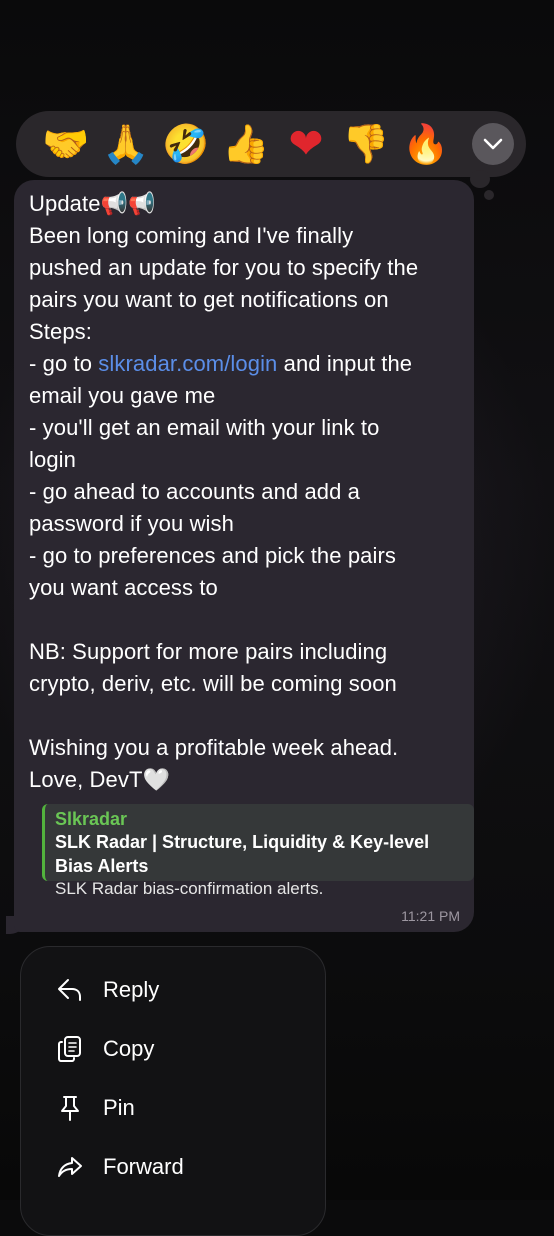 The height and width of the screenshot is (1236, 554). What do you see at coordinates (143, 1166) in the screenshot?
I see `menu-item-forward-label: Forward` at bounding box center [143, 1166].